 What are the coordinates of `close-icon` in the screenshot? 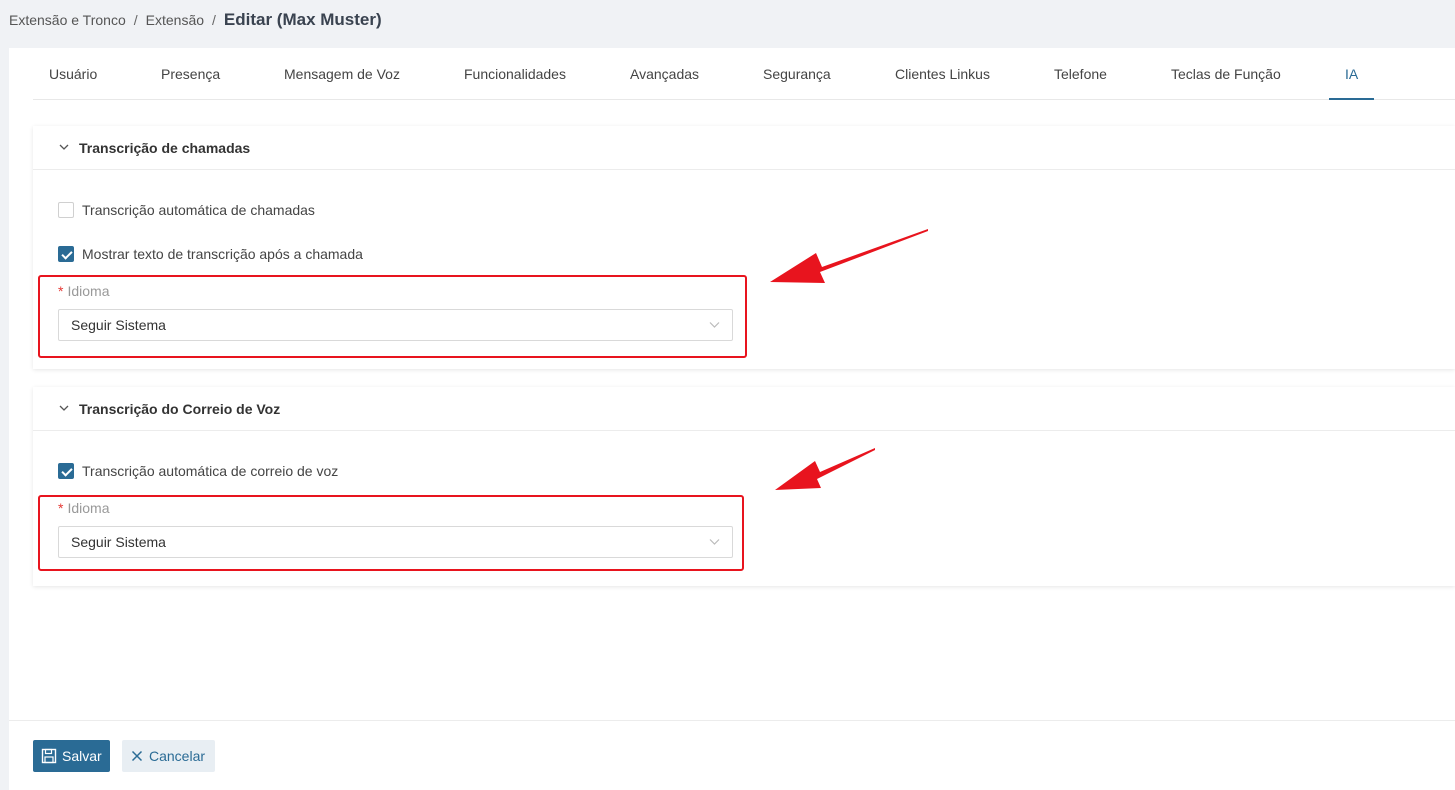 It's located at (137, 756).